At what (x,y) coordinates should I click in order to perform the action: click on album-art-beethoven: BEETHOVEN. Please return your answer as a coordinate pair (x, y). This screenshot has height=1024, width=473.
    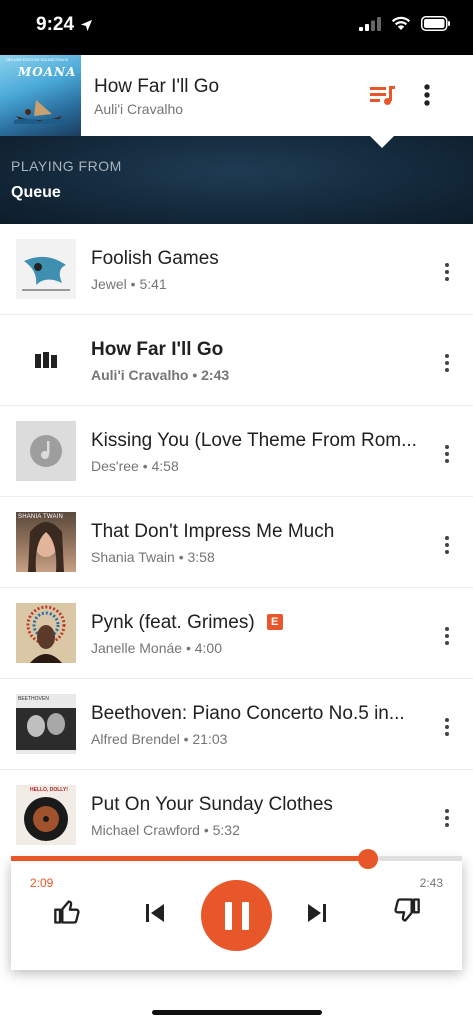
    Looking at the image, I should click on (46, 724).